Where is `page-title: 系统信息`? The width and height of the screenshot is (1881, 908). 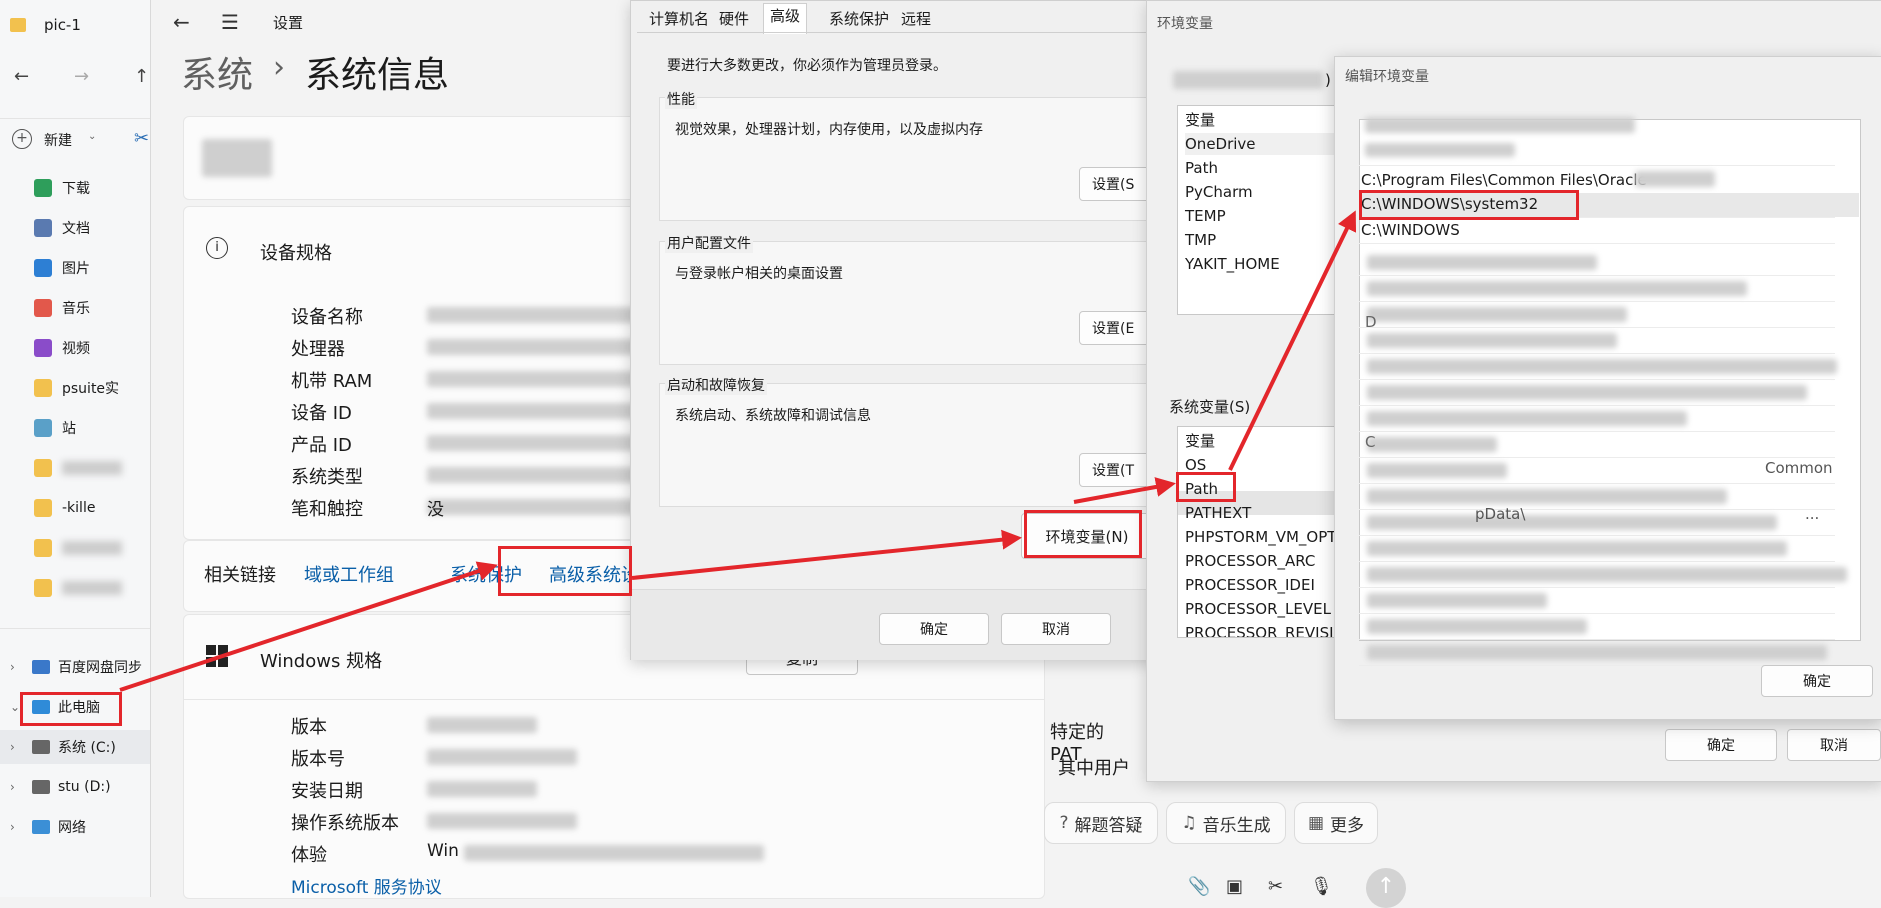 page-title: 系统信息 is located at coordinates (377, 75).